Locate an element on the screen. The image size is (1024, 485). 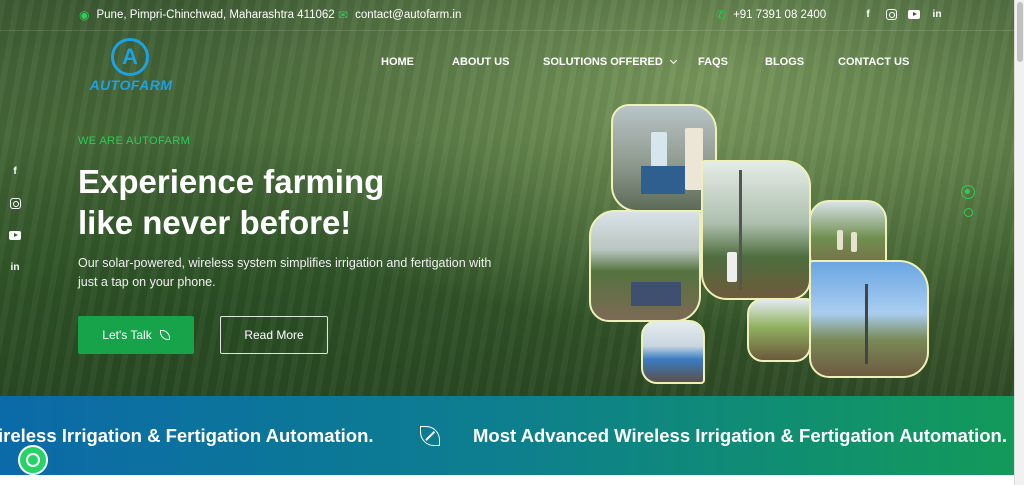
read-more-button: Read More is located at coordinates (274, 335).